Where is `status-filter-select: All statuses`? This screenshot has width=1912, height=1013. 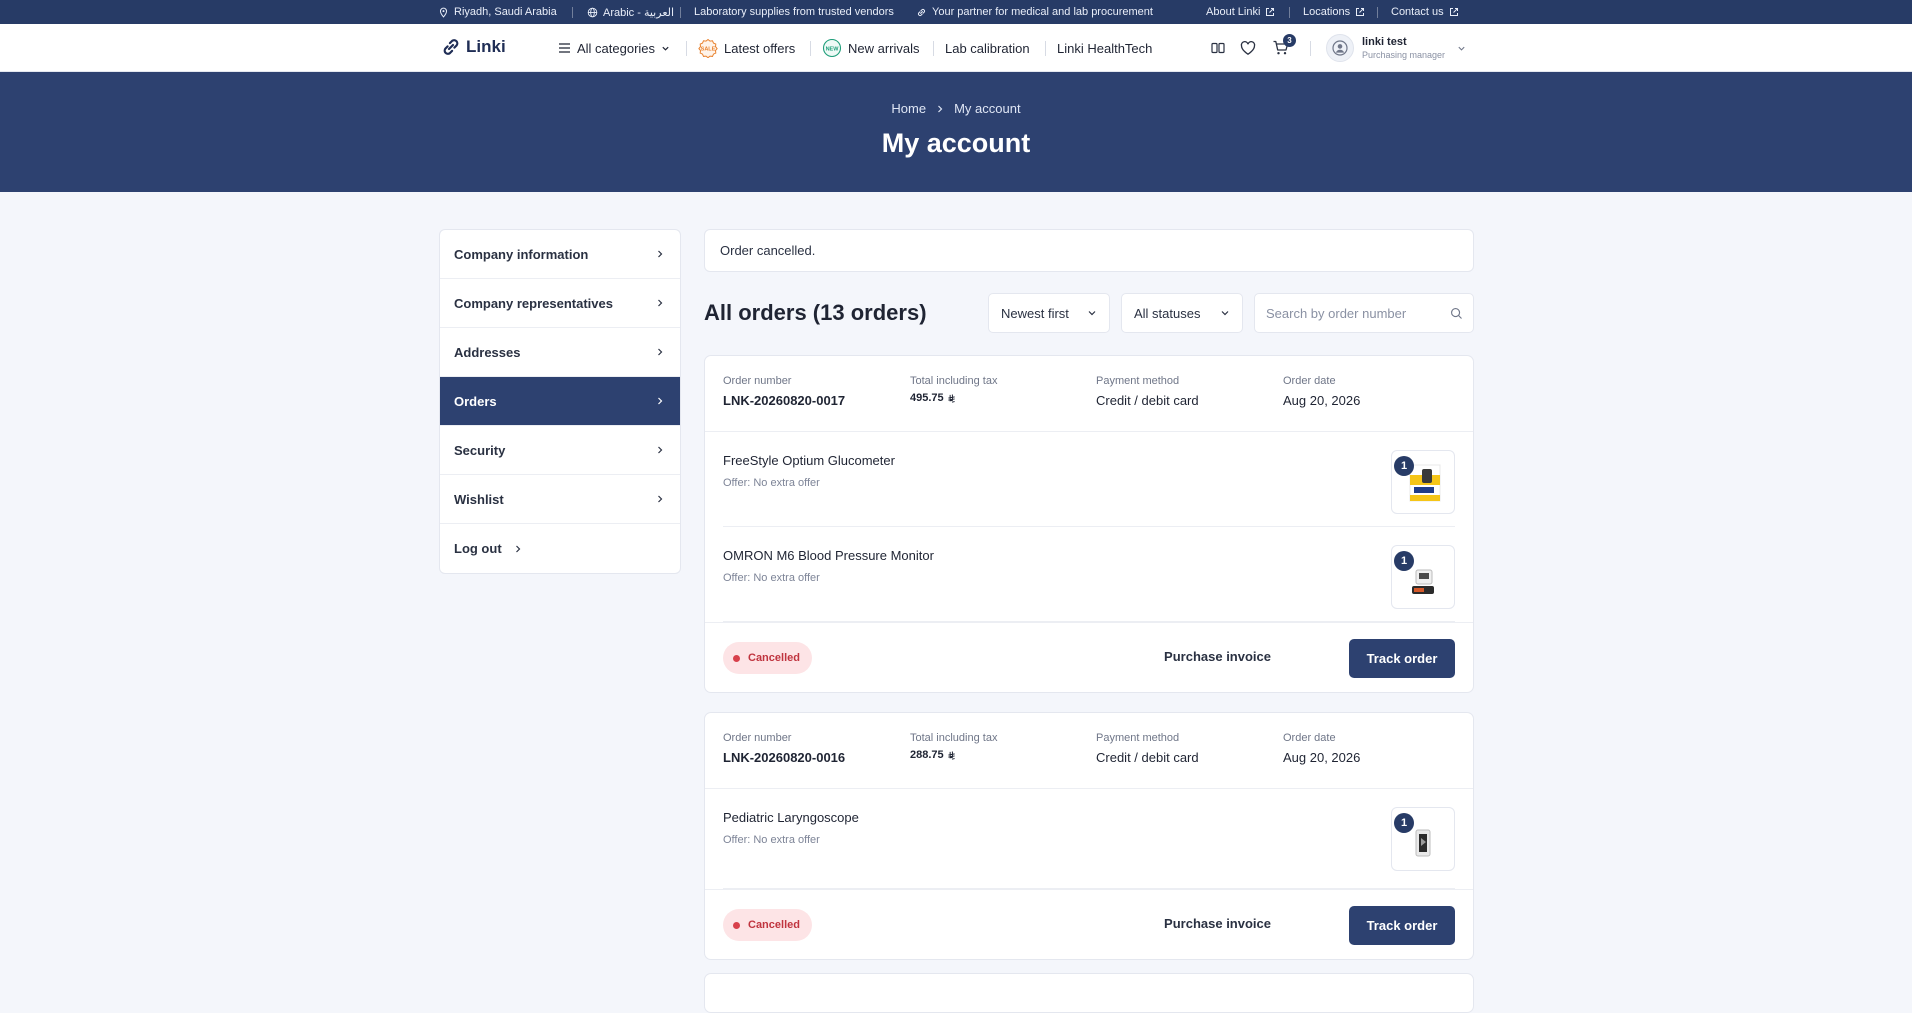
status-filter-select: All statuses is located at coordinates (1182, 313).